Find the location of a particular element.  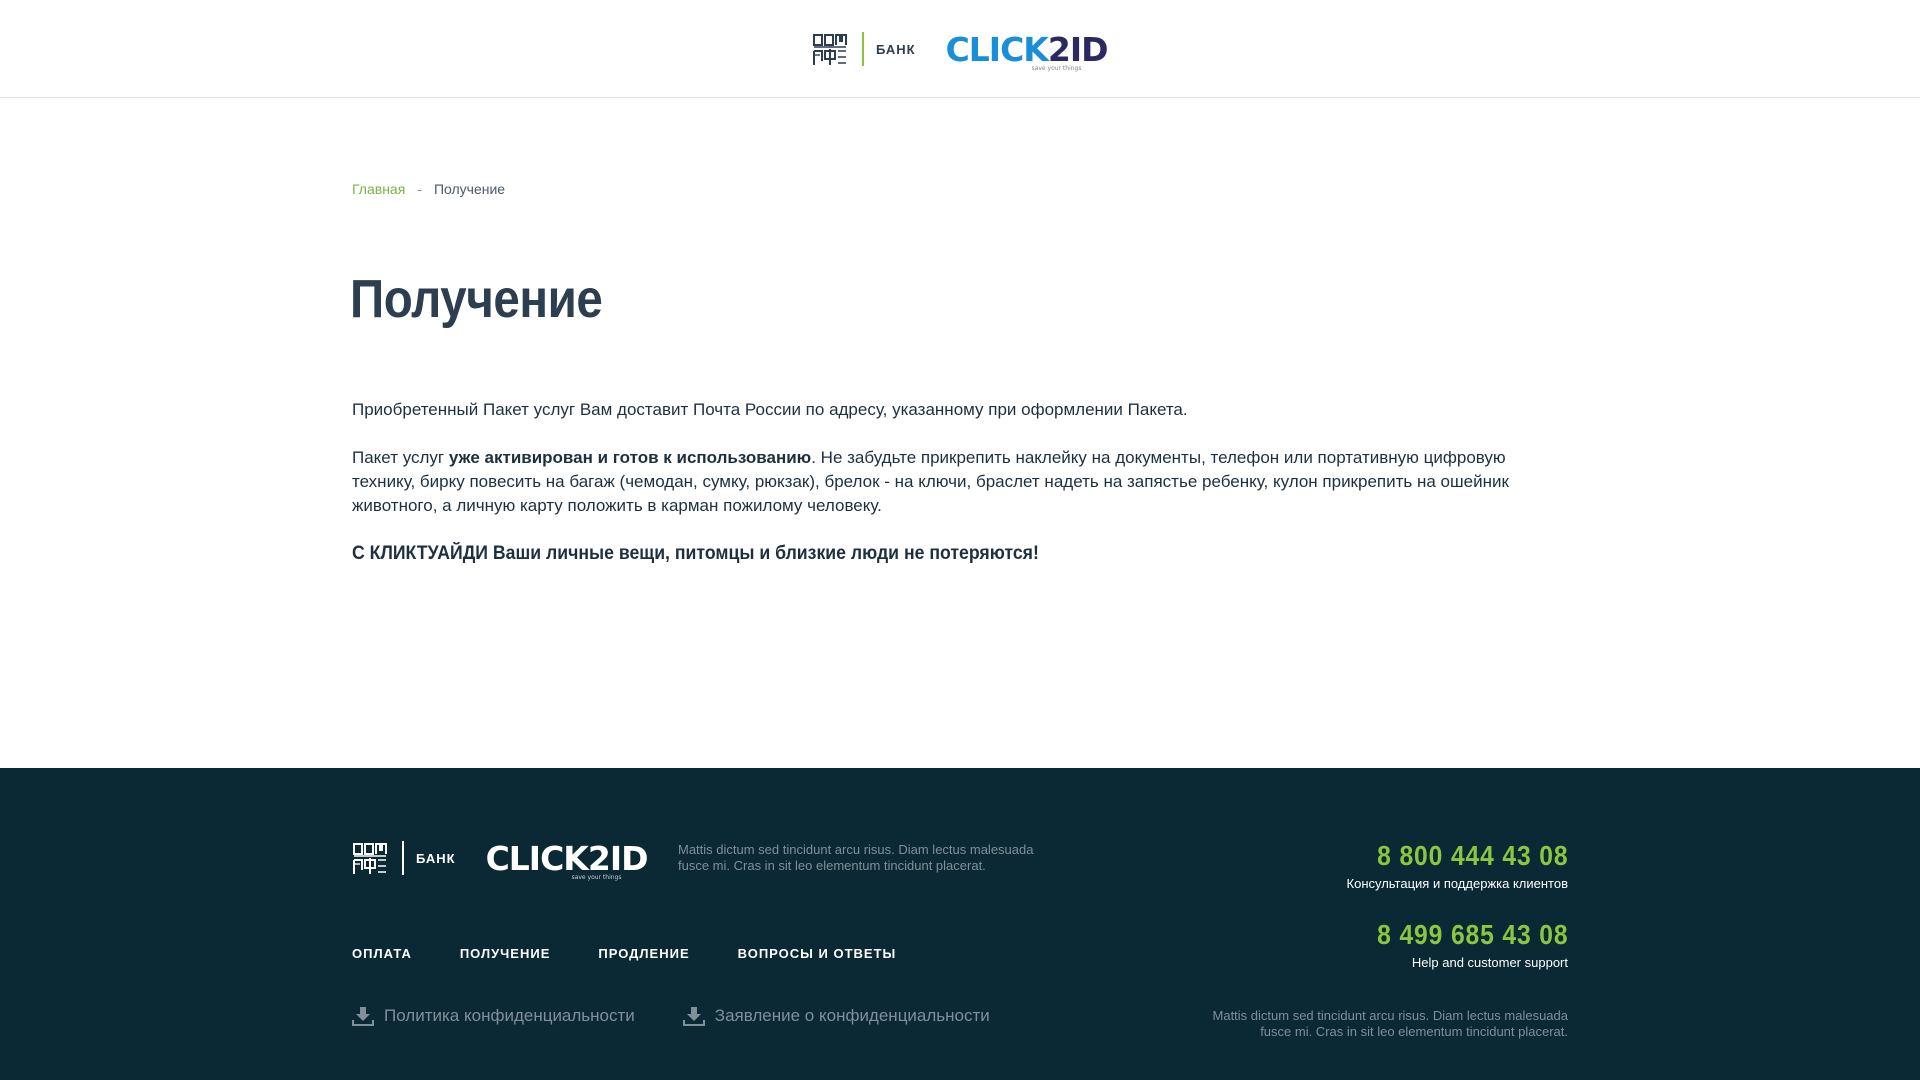

page-title: Получение is located at coordinates (476, 299).